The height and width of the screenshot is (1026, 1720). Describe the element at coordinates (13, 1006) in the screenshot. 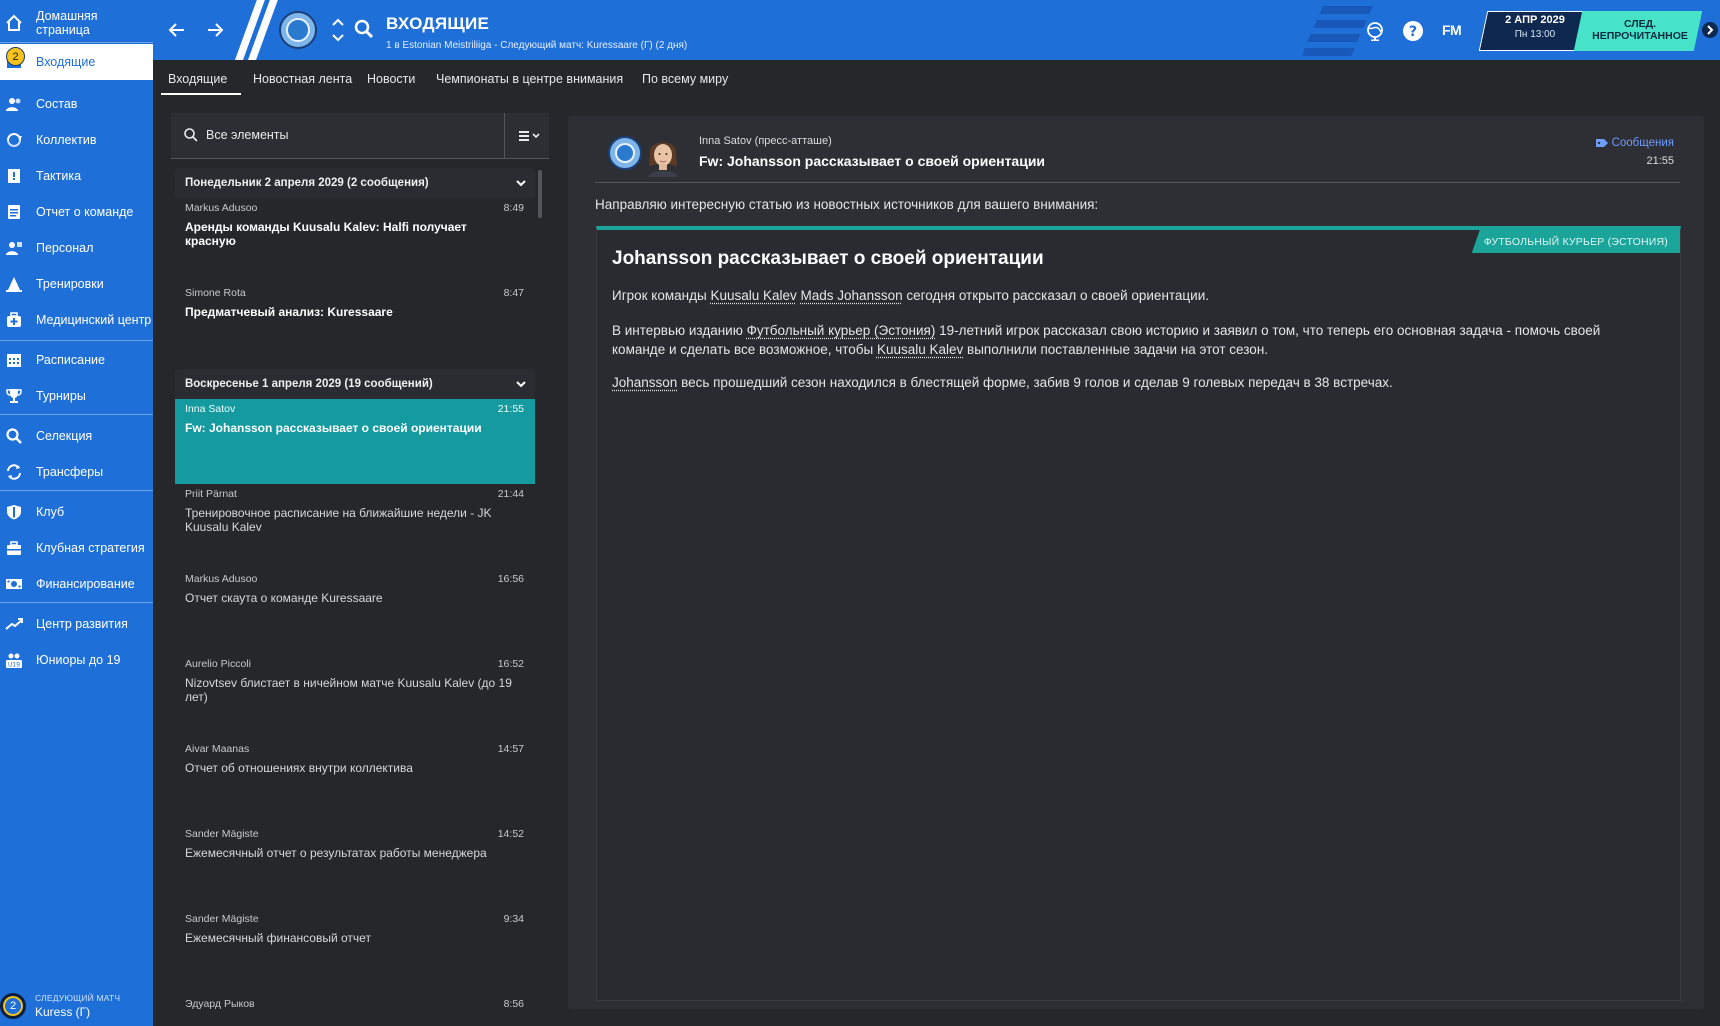

I see `next-match-days: 2` at that location.